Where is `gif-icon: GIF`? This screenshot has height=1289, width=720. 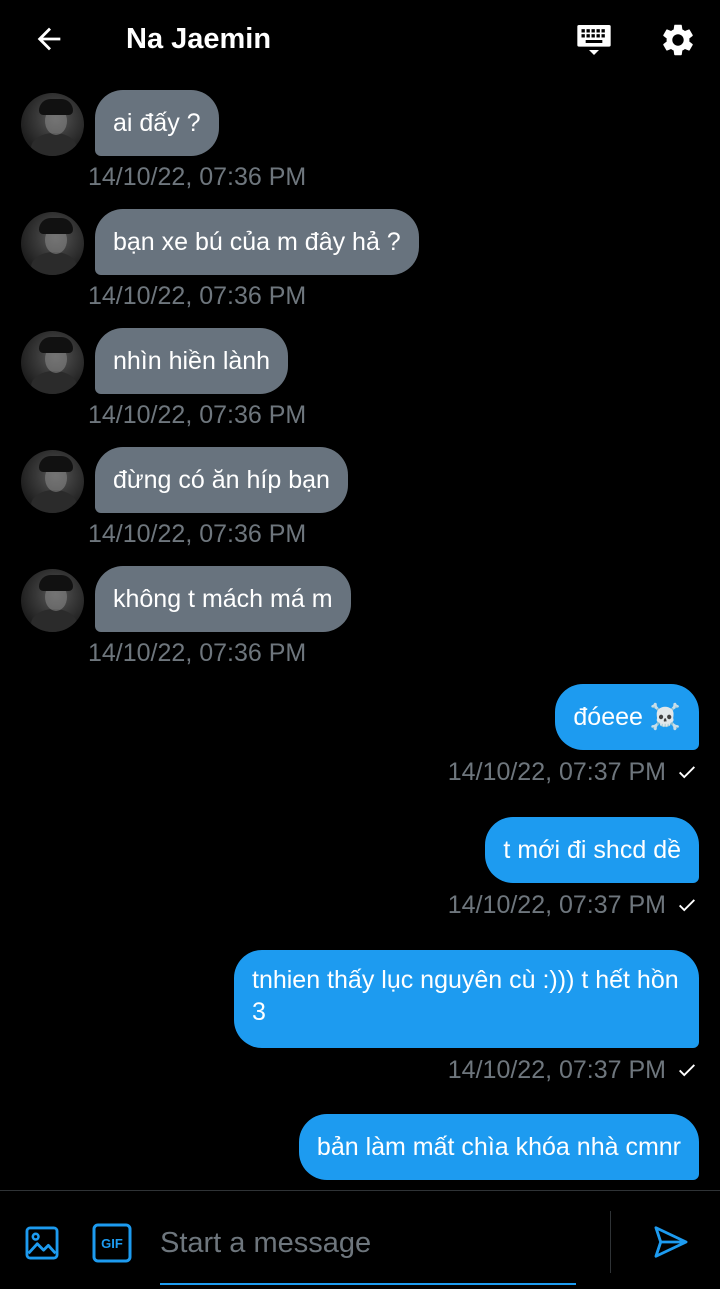
gif-icon: GIF is located at coordinates (112, 1243).